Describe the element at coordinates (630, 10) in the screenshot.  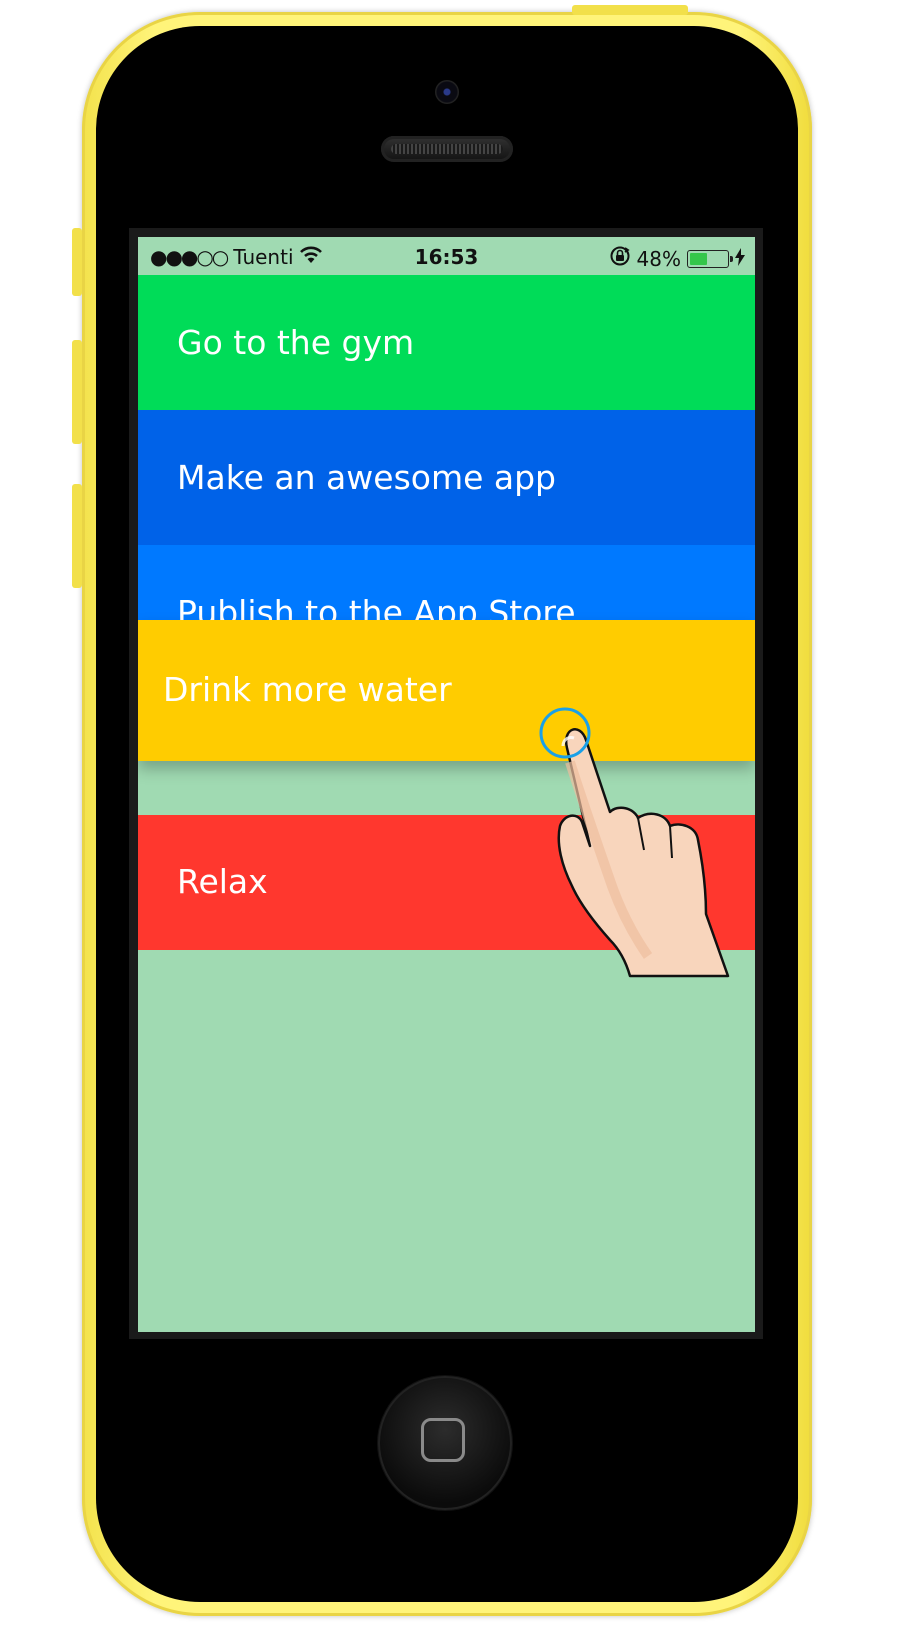
I see `power-button` at that location.